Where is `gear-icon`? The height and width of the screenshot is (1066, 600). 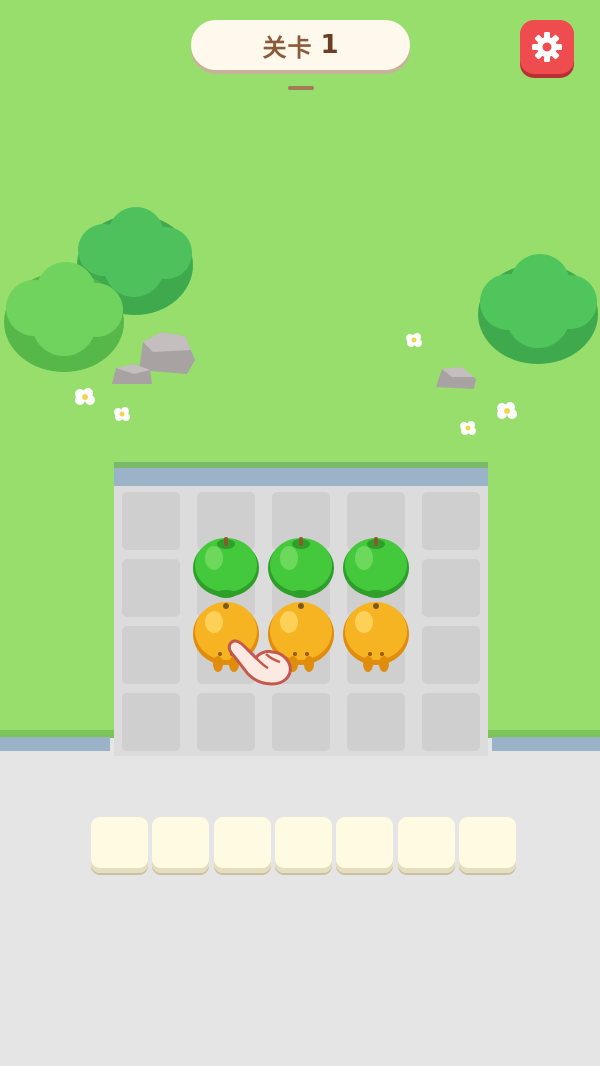
gear-icon is located at coordinates (547, 47).